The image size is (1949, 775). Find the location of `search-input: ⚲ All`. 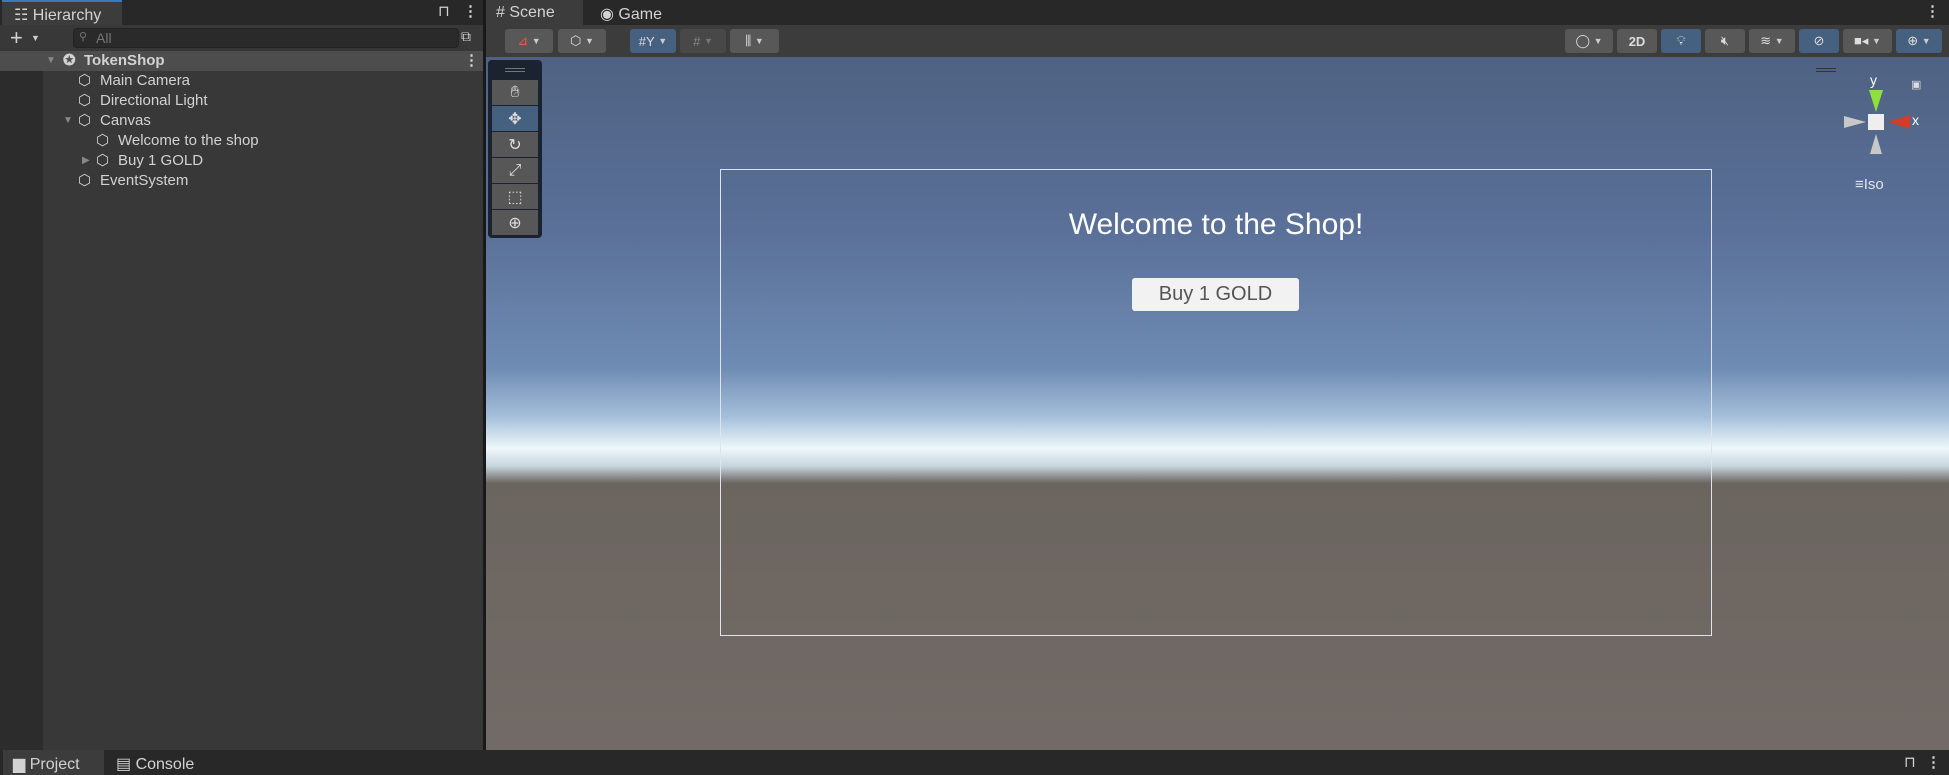

search-input: ⚲ All is located at coordinates (266, 38).